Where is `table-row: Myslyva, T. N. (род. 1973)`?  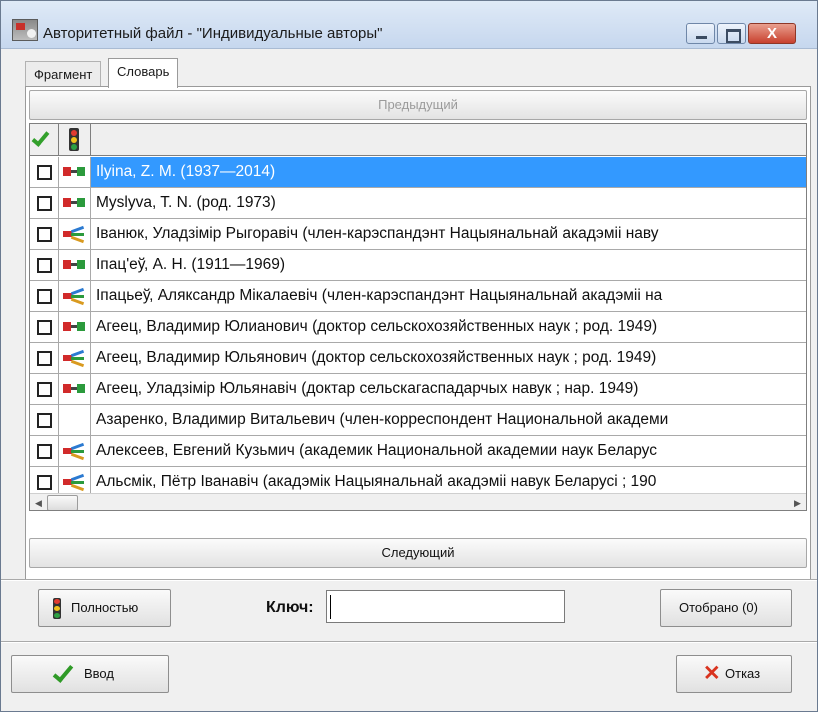
table-row: Myslyva, T. N. (род. 1973) is located at coordinates (418, 203).